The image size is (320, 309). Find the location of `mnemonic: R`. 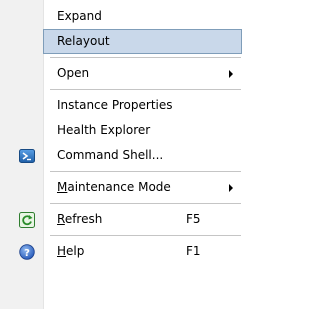

mnemonic: R is located at coordinates (61, 219).